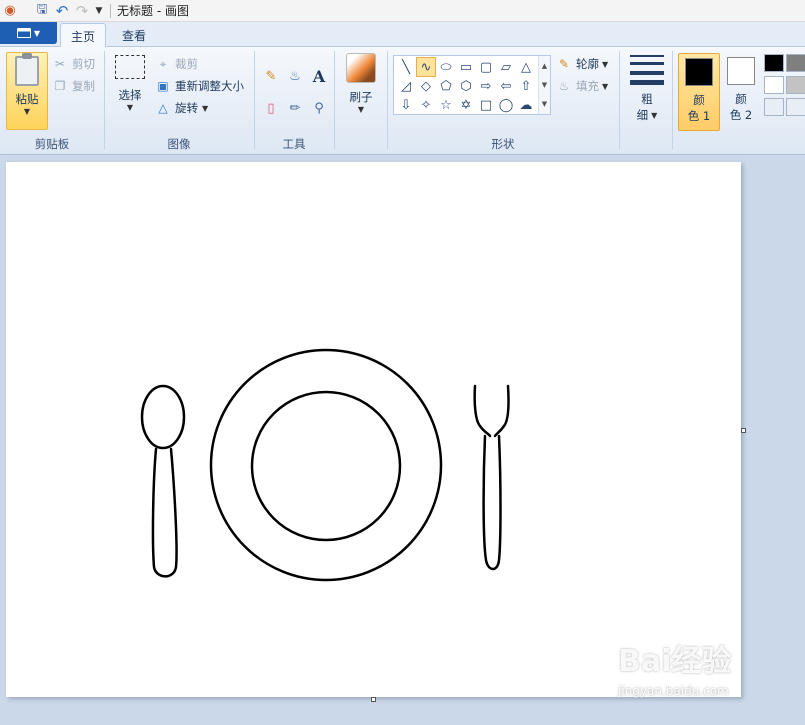 The width and height of the screenshot is (805, 725). I want to click on shape-rounded-callout: □, so click(486, 105).